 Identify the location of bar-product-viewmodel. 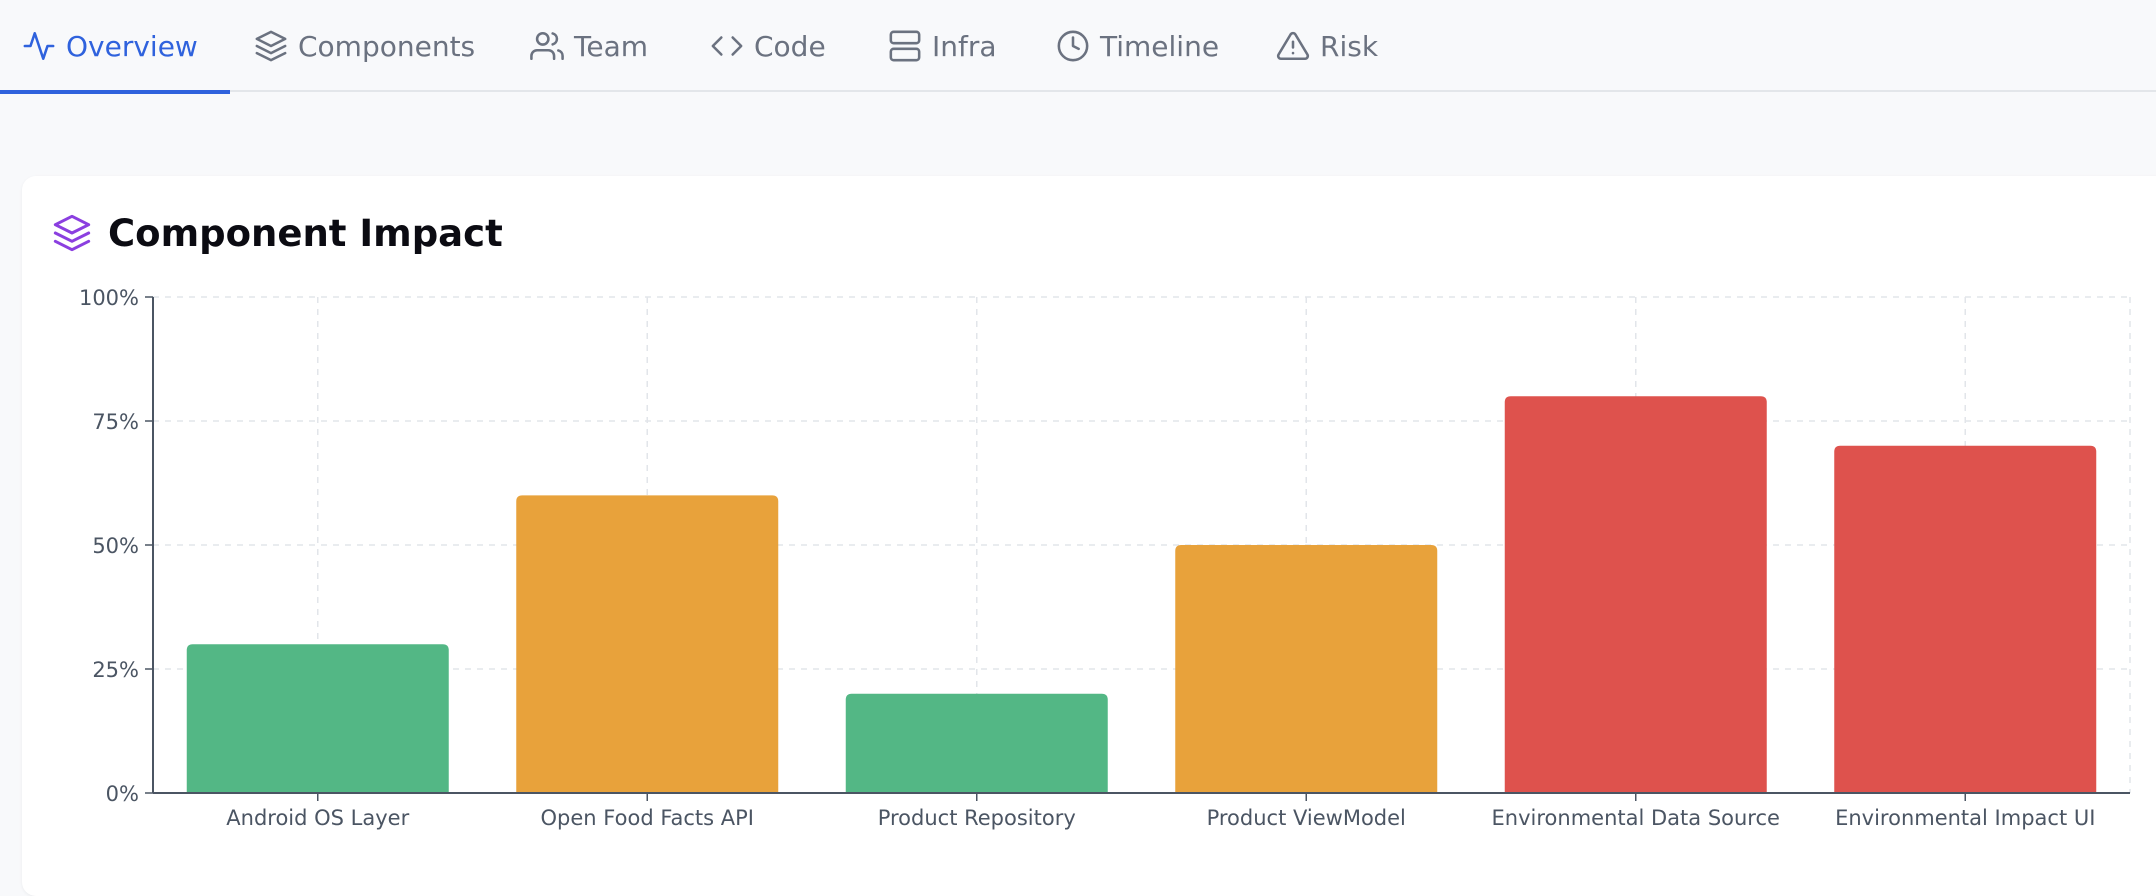
(1306, 669).